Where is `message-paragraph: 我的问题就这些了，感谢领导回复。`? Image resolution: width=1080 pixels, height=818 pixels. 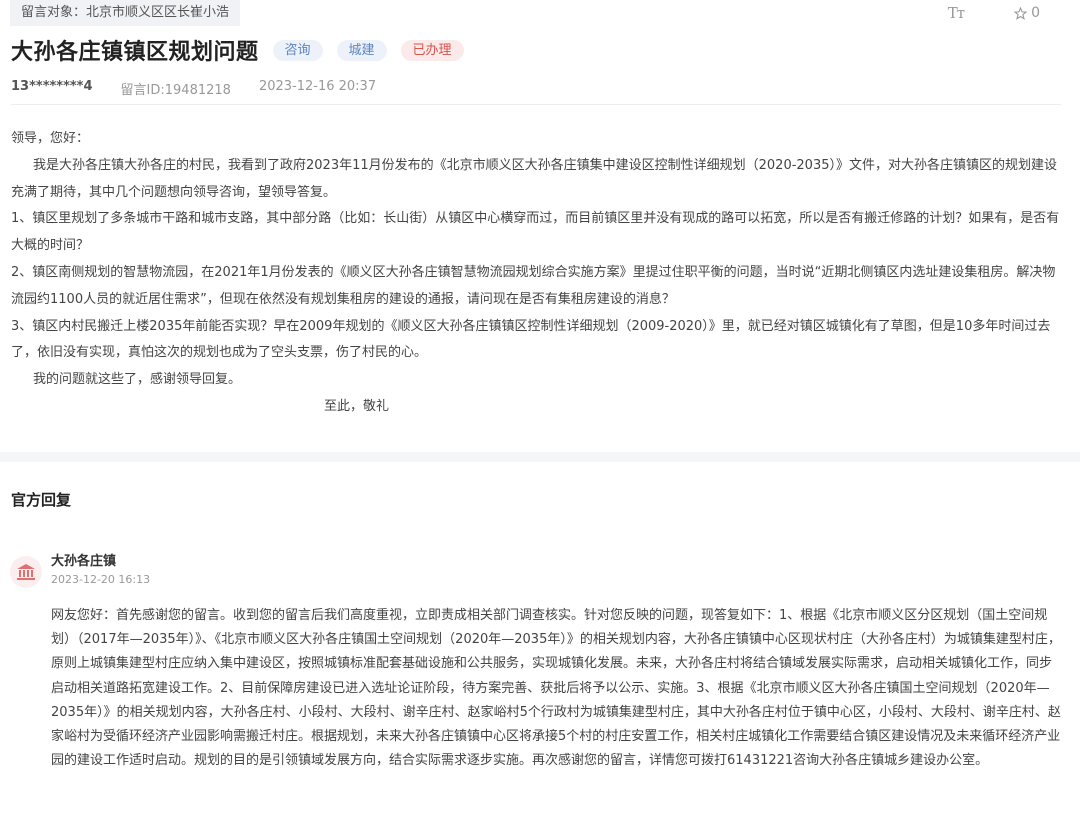 message-paragraph: 我的问题就这些了，感谢领导回复。 is located at coordinates (137, 380).